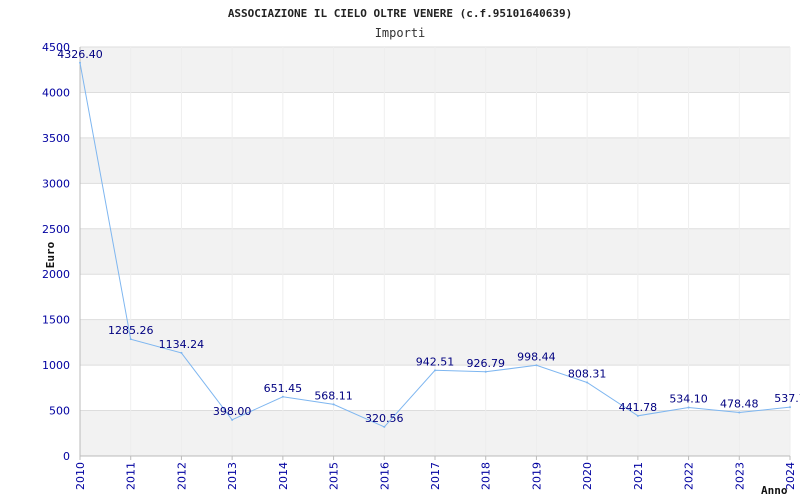 The image size is (800, 500). I want to click on y-tick-label: 4000, so click(56, 92).